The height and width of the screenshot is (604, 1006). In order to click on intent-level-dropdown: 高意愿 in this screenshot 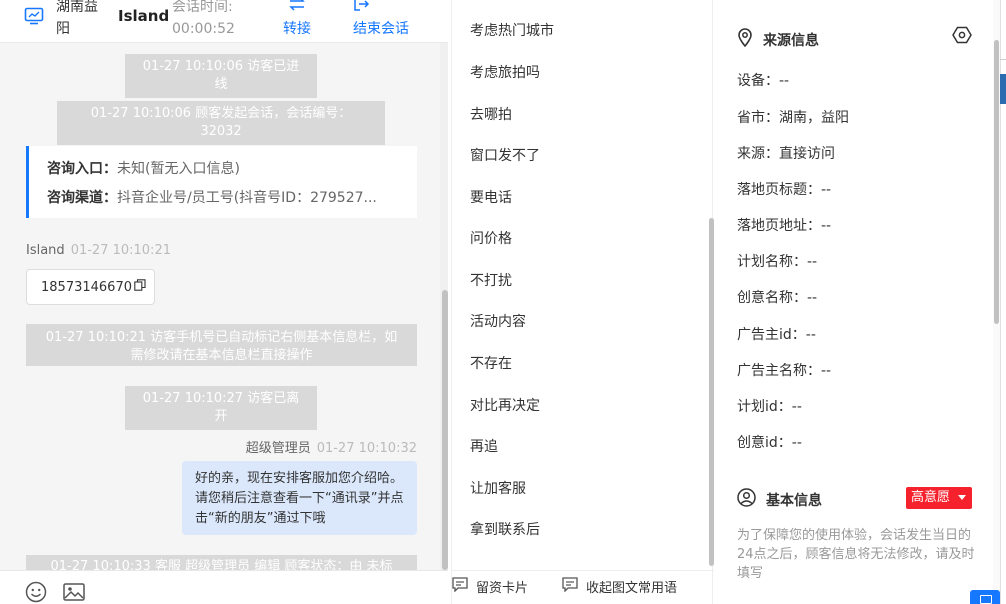, I will do `click(939, 498)`.